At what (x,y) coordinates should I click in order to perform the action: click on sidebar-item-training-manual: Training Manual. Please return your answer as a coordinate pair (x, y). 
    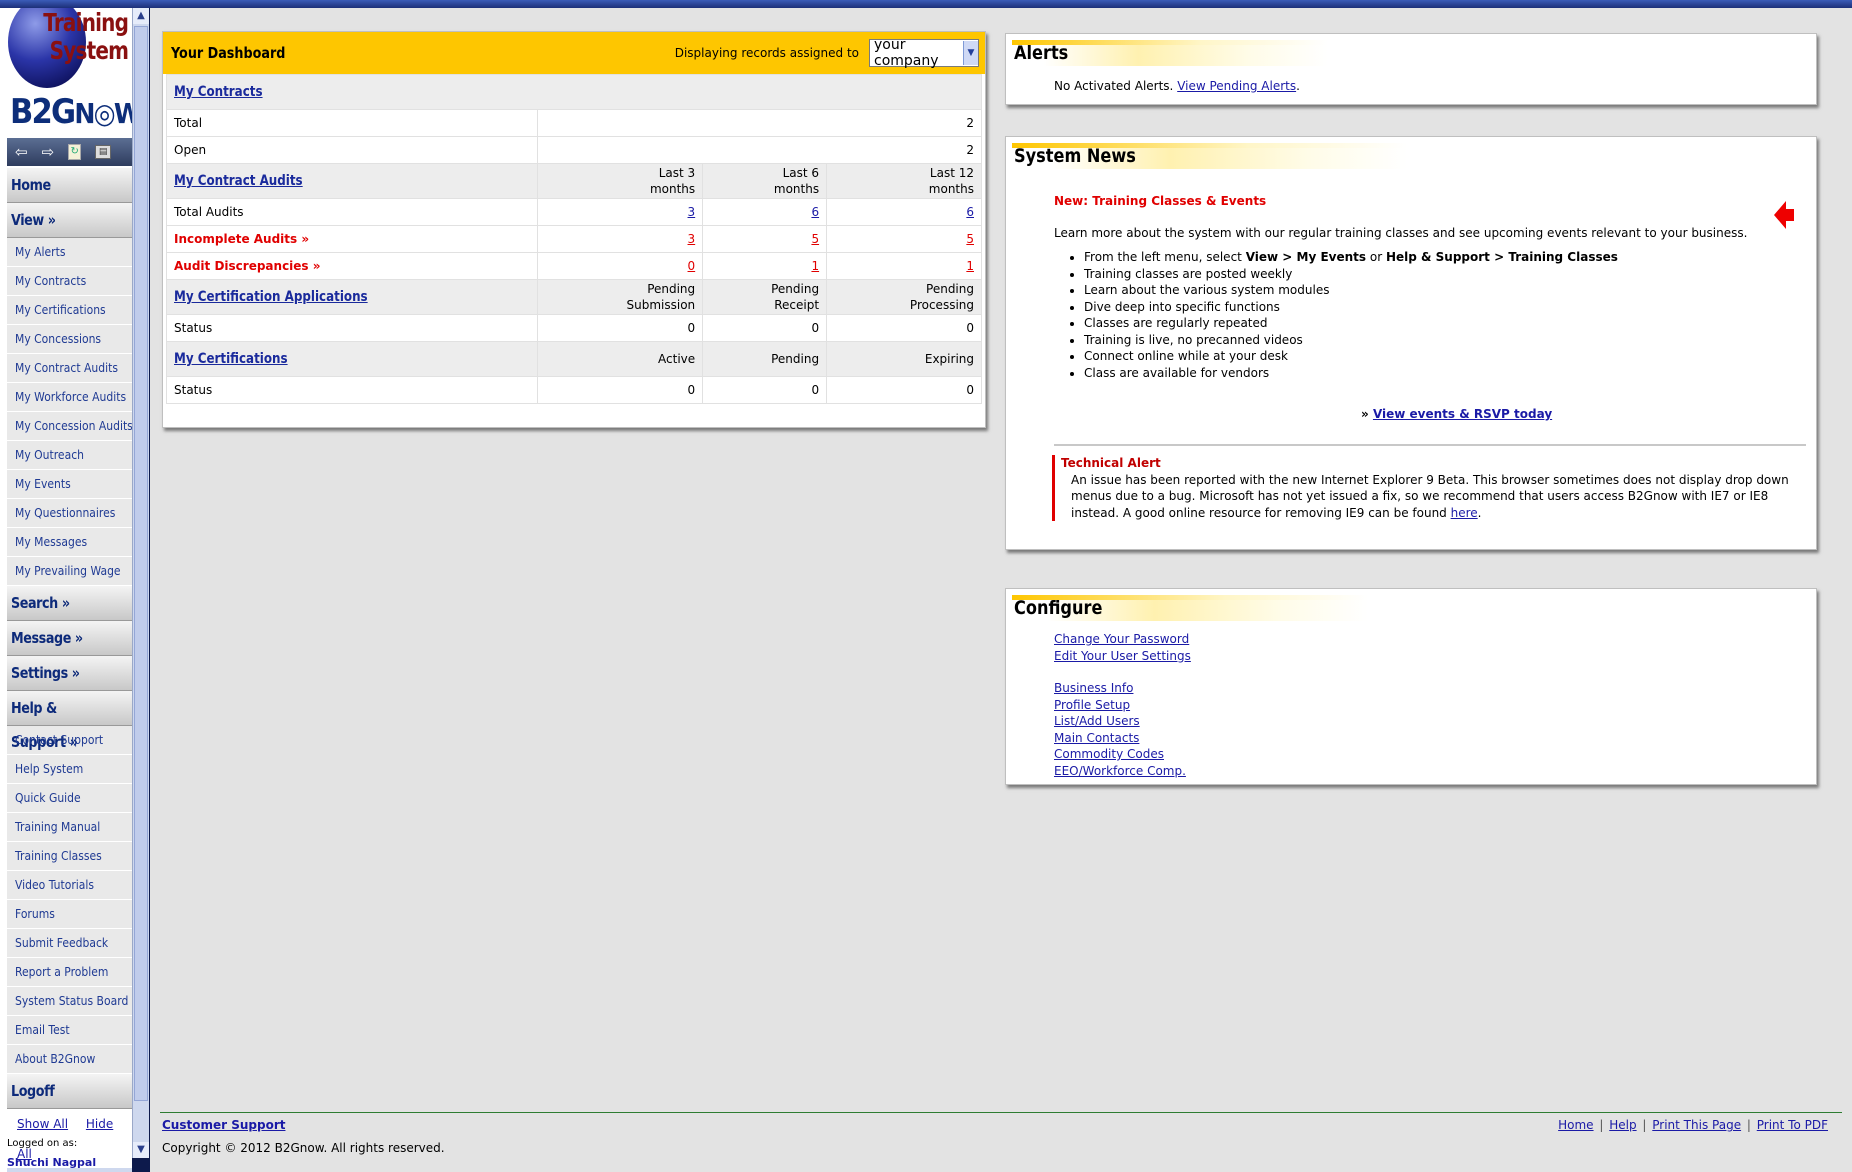
    Looking at the image, I should click on (69, 827).